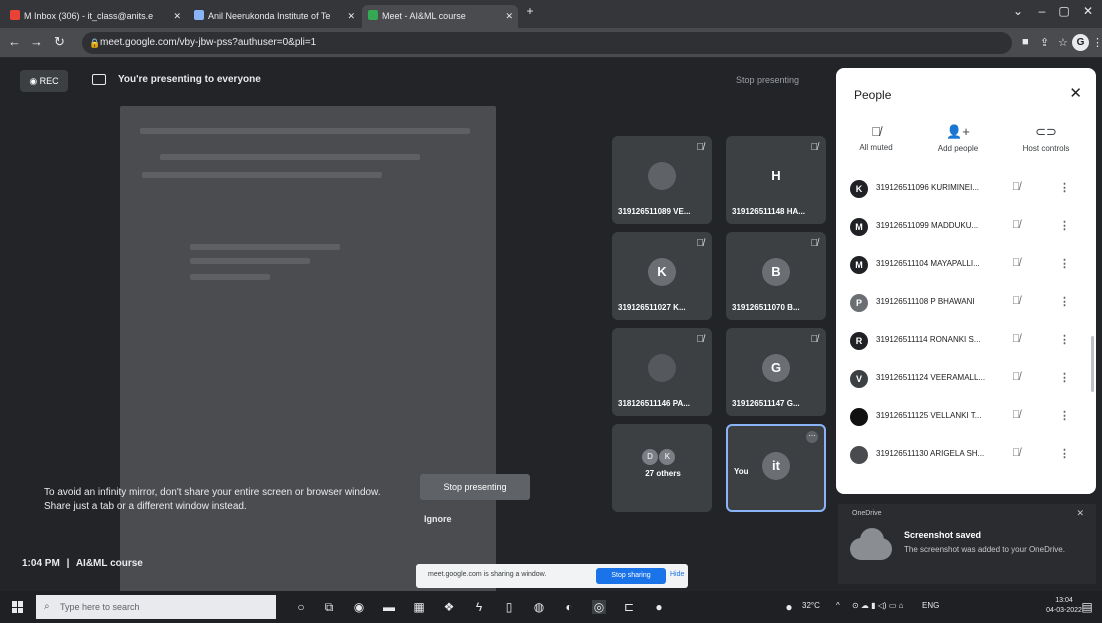  Describe the element at coordinates (966, 341) in the screenshot. I see `participant-row: R 319126511114 RONANKI S... 🎙̸ ⋮` at that location.